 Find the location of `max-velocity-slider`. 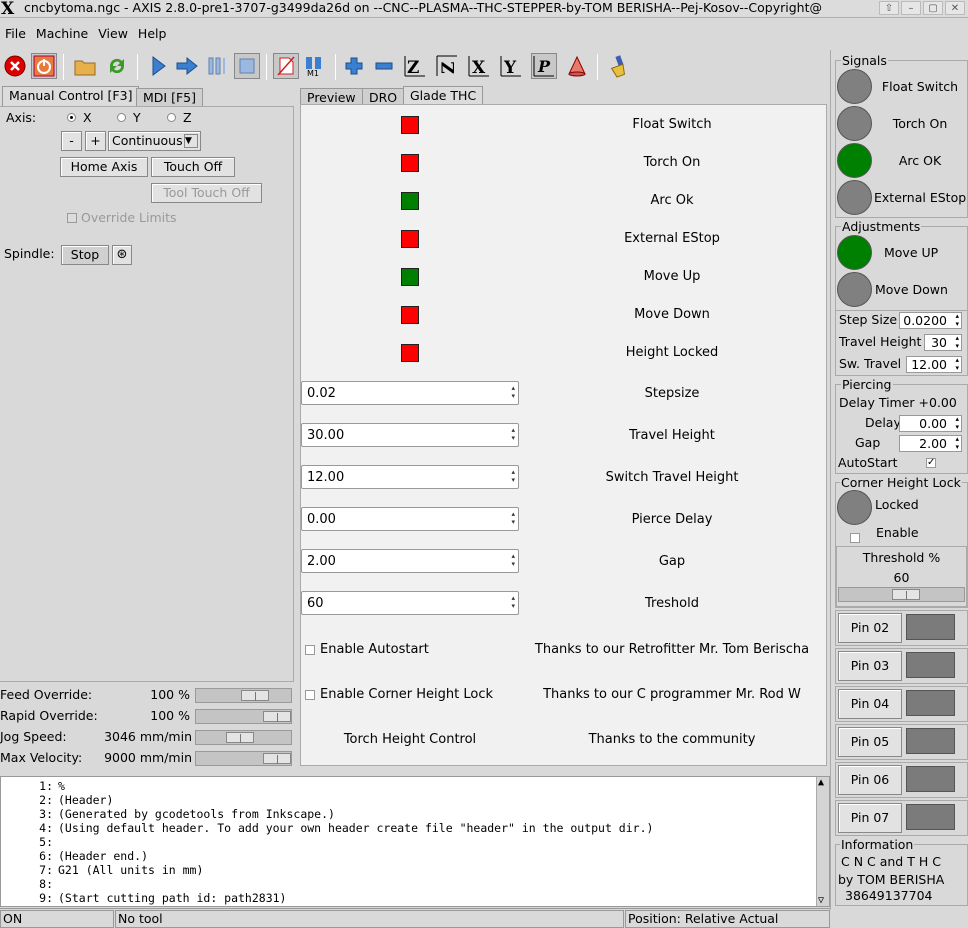

max-velocity-slider is located at coordinates (243, 758).